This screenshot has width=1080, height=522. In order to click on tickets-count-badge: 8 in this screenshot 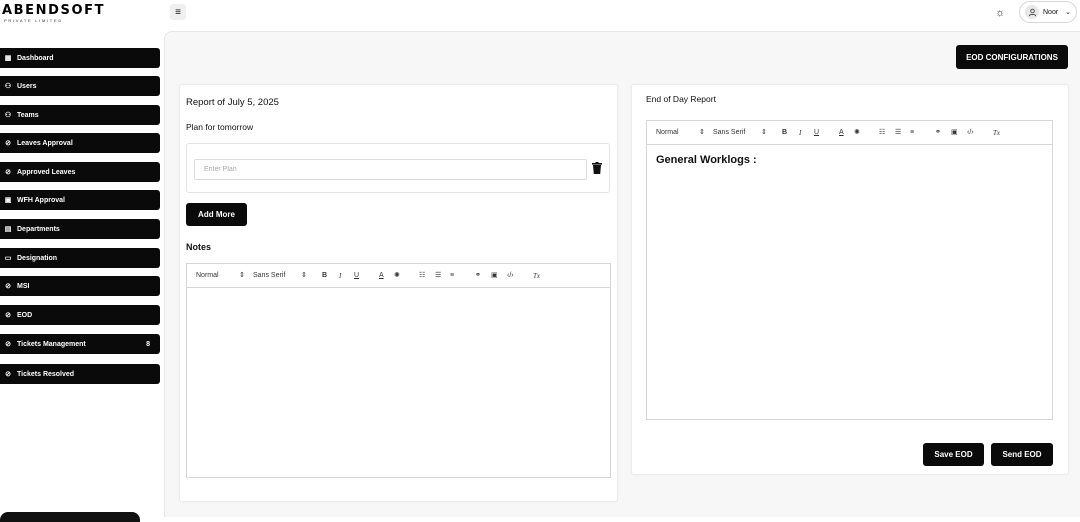, I will do `click(148, 344)`.